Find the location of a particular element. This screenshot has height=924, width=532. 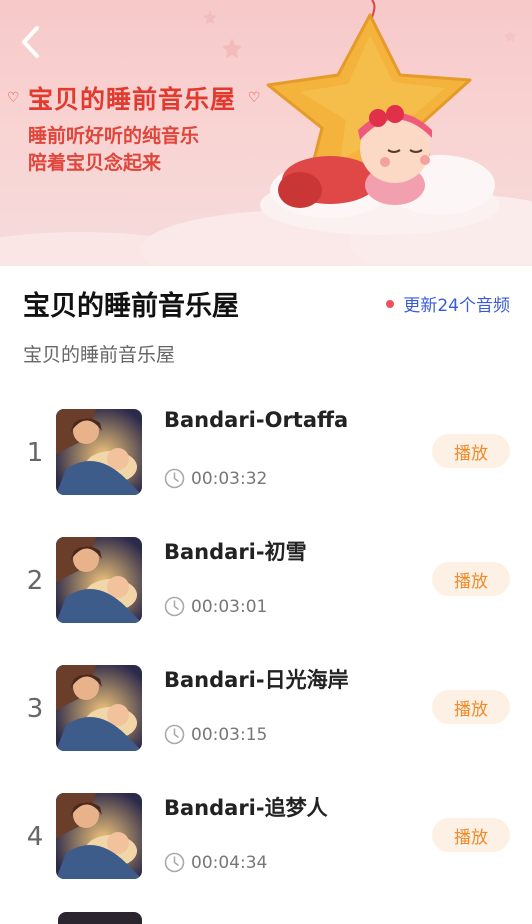

track-title: Bandari-日光海岸 is located at coordinates (256, 680).